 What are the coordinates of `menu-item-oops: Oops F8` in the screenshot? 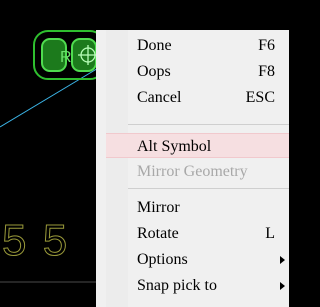 It's located at (197, 71).